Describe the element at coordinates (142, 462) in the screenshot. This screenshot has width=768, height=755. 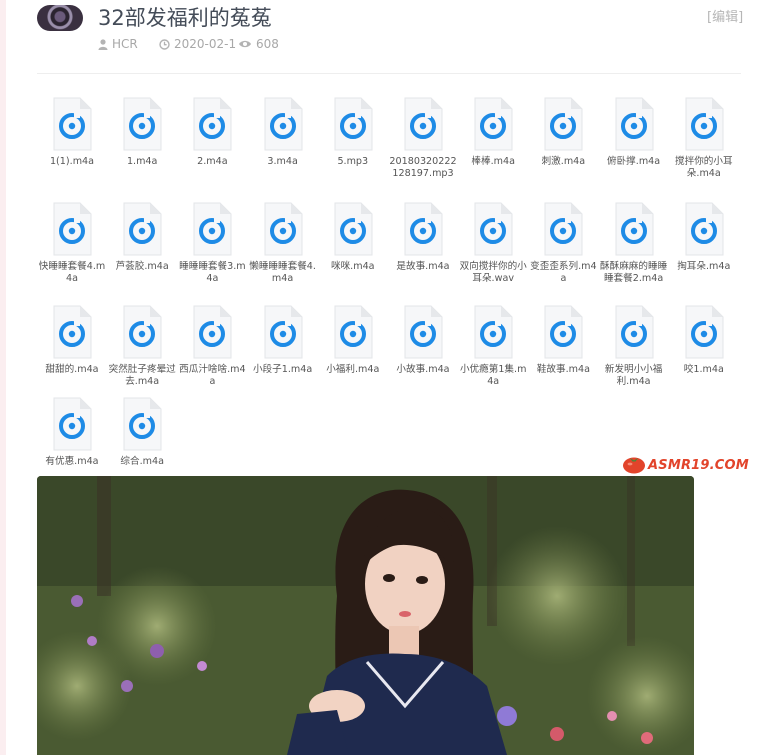
I see `file-name: 综合.m4a` at that location.